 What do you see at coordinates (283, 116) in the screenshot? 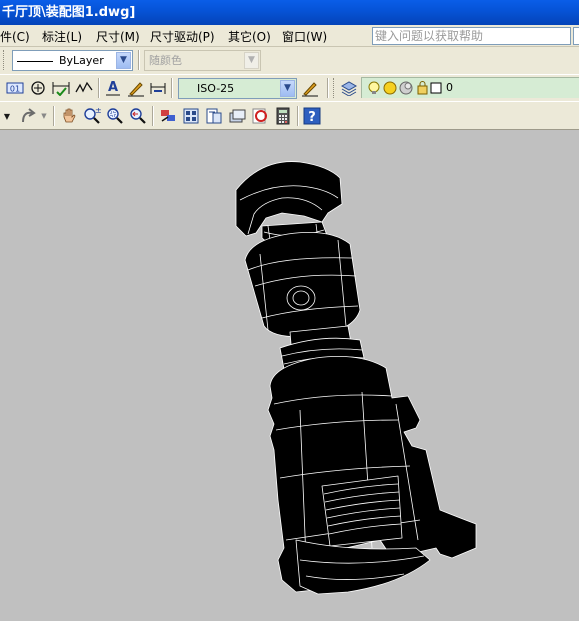
I see `calculator-icon` at bounding box center [283, 116].